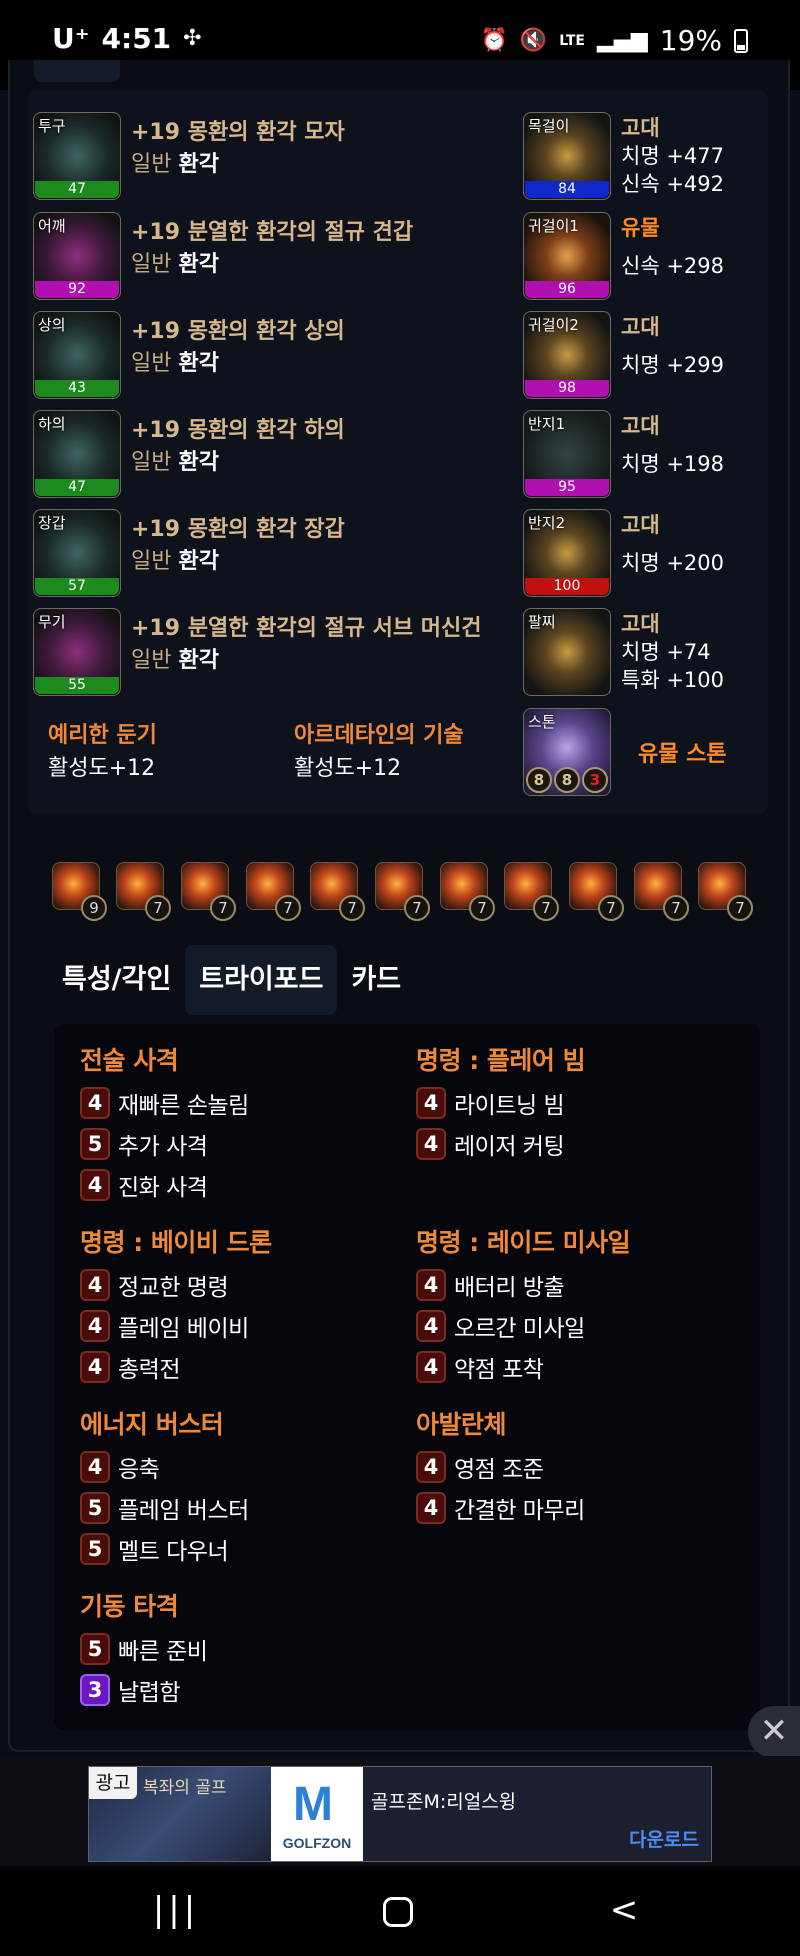 This screenshot has width=800, height=1956. Describe the element at coordinates (672, 266) in the screenshot. I see `accessory-stat: 신속 +298` at that location.